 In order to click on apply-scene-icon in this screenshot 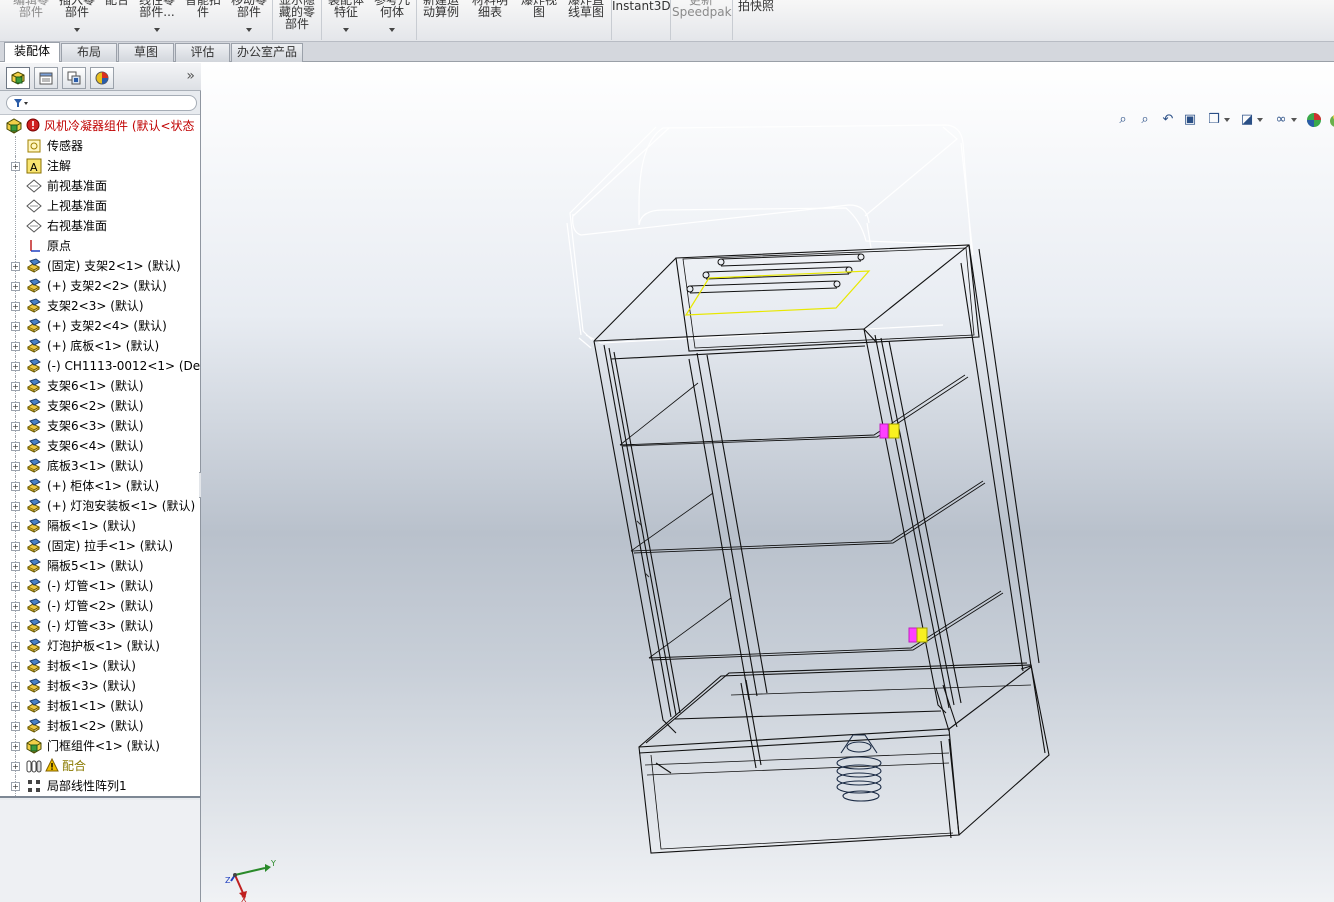, I will do `click(1330, 120)`.